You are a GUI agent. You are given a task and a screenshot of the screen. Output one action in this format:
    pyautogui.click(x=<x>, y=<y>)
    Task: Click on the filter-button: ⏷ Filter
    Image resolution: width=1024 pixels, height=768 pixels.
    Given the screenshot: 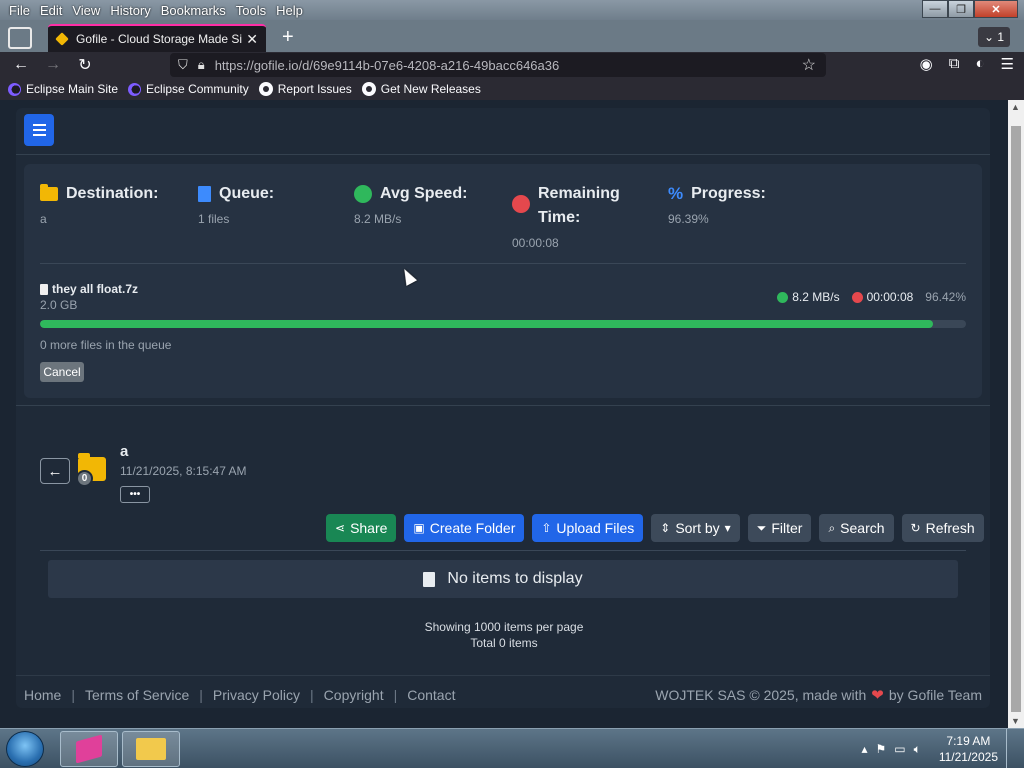 What is the action you would take?
    pyautogui.click(x=779, y=528)
    